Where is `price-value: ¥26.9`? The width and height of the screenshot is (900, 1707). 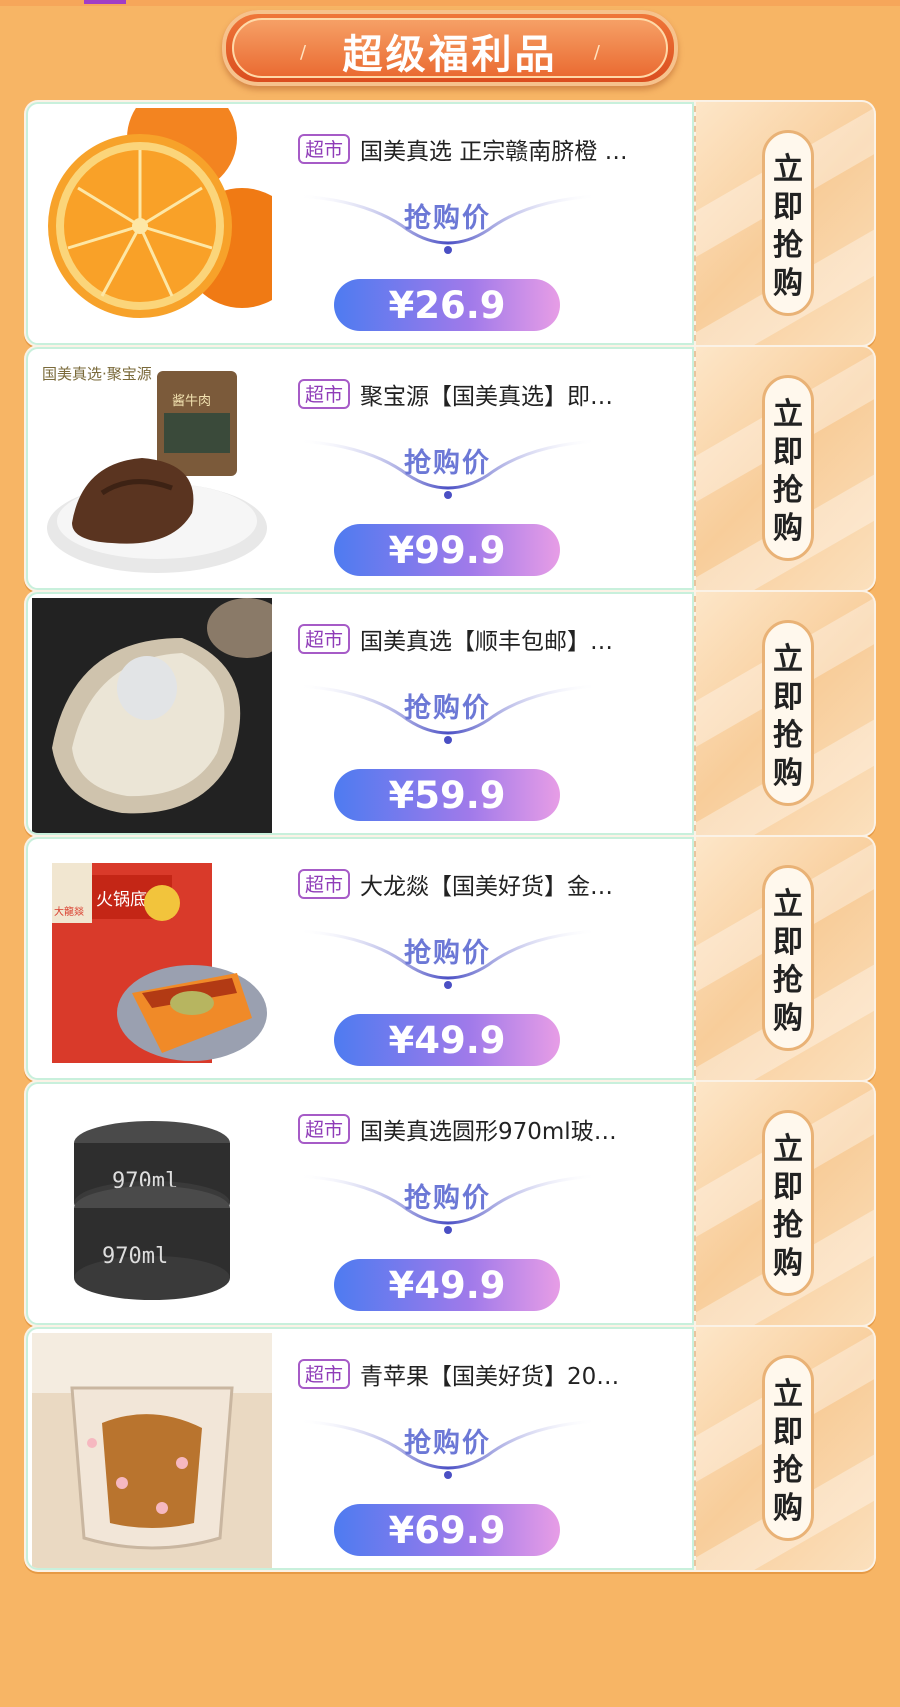
price-value: ¥26.9 is located at coordinates (447, 305).